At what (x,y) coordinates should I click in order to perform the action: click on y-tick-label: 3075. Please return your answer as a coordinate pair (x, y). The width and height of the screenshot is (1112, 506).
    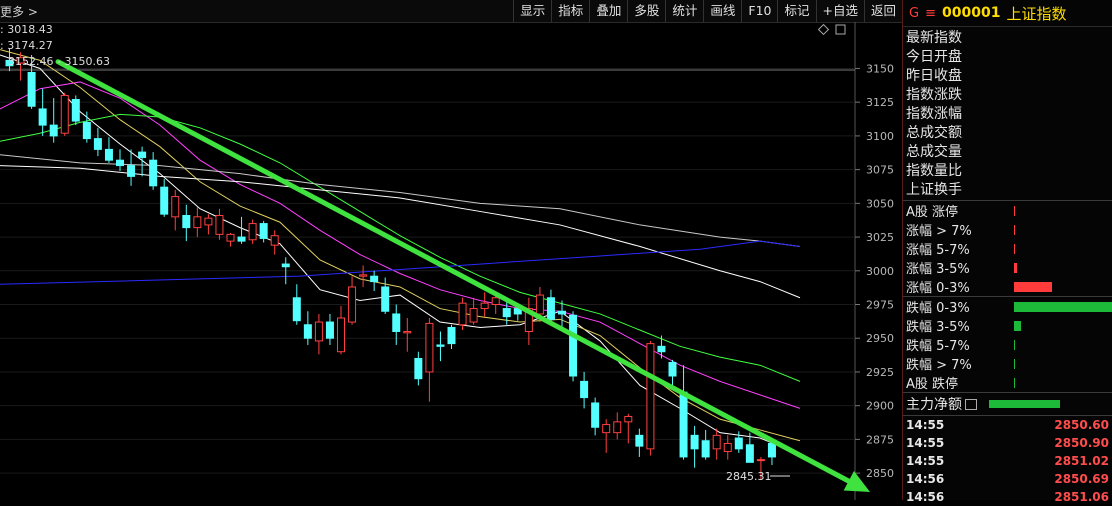
    Looking at the image, I should click on (880, 170).